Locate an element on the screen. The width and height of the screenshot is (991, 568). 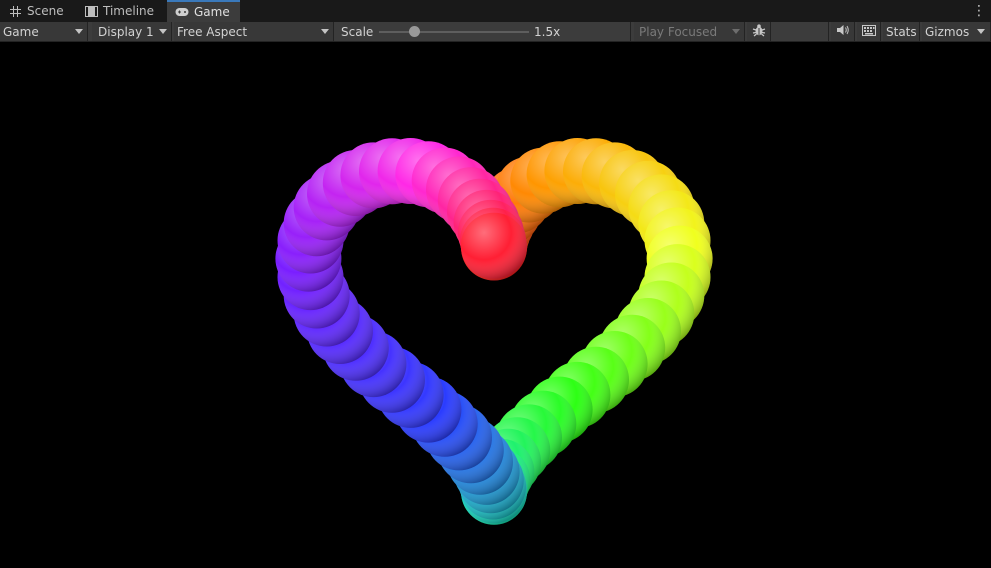
more-options-icon: ⋮ is located at coordinates (979, 11).